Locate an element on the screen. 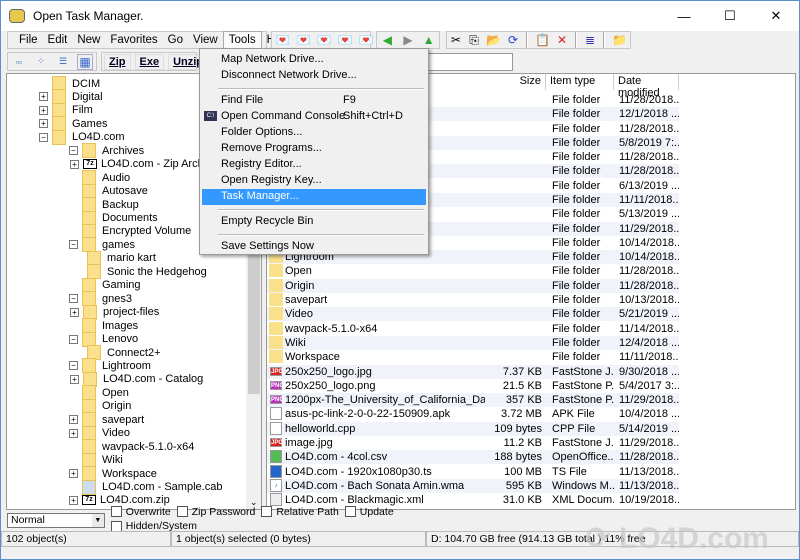 The image size is (800, 560). tree-item: + Games is located at coordinates (73, 124).